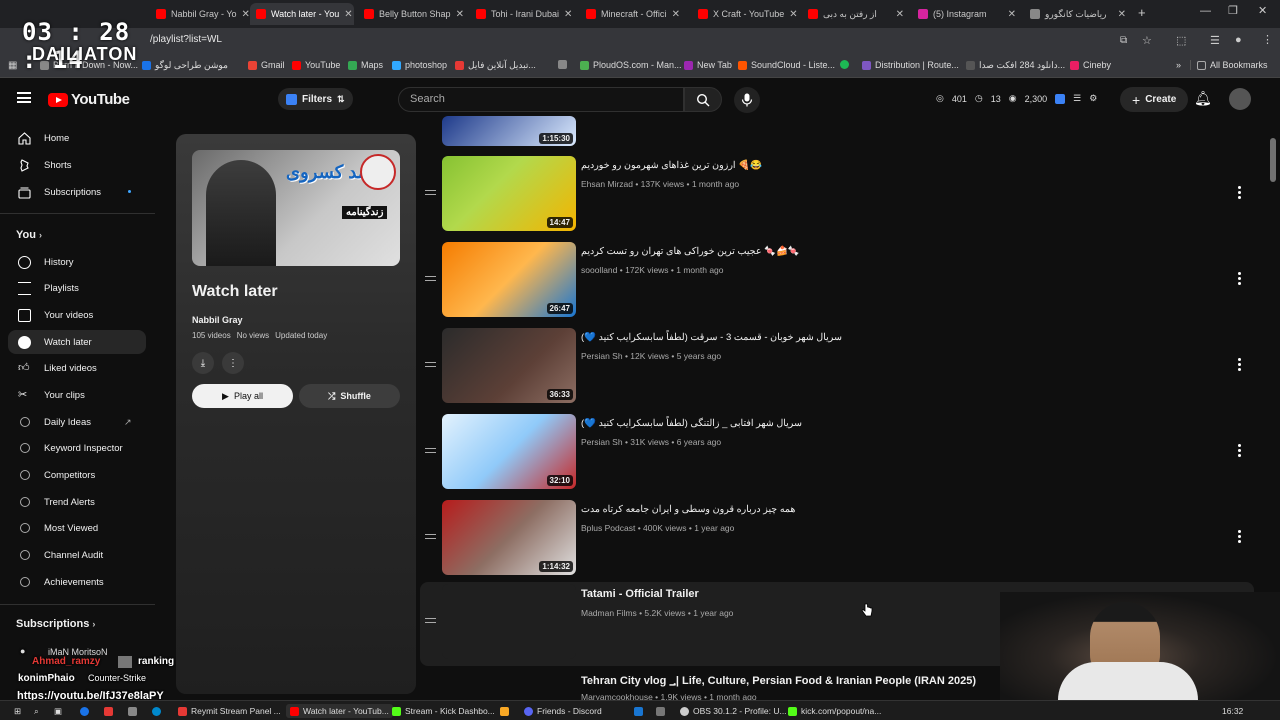 Image resolution: width=1280 pixels, height=720 pixels. What do you see at coordinates (77, 138) in the screenshot?
I see `sidebar-item-home: Home` at bounding box center [77, 138].